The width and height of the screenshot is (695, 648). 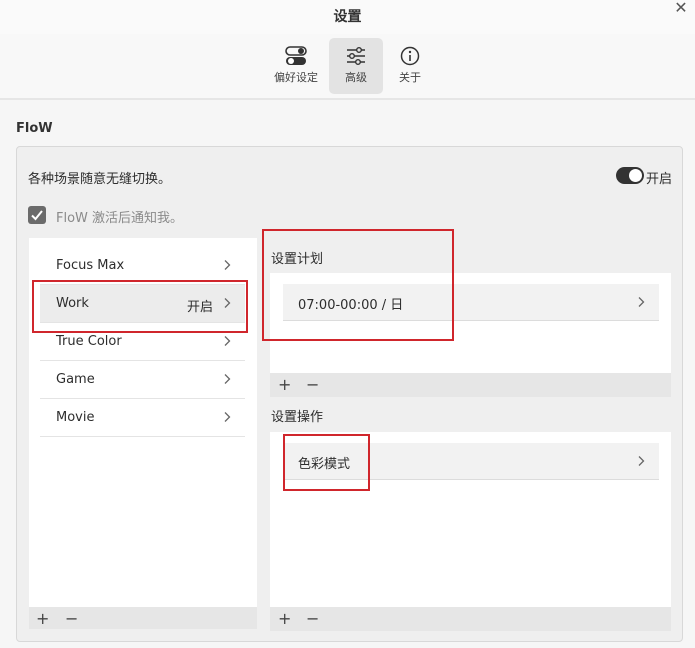 I want to click on action-entry-text: 色彩模式, so click(x=324, y=464).